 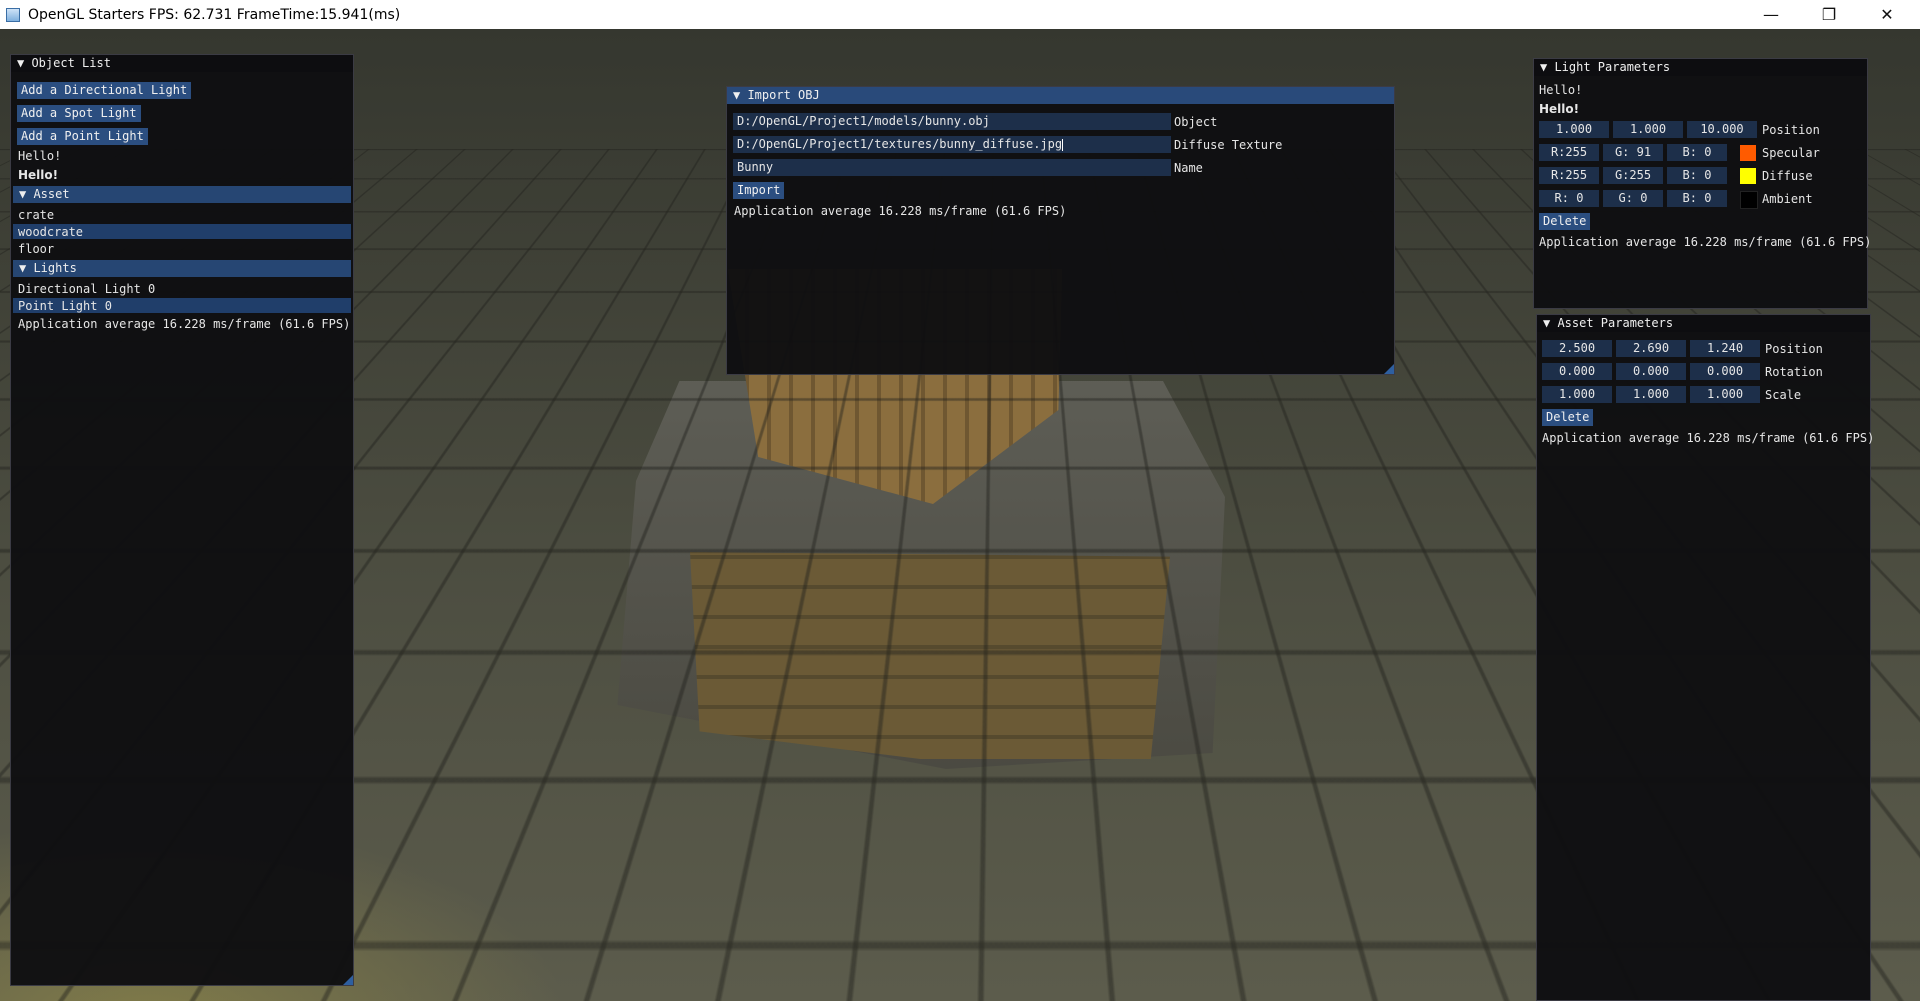 I want to click on name-label: Name, so click(x=1188, y=168).